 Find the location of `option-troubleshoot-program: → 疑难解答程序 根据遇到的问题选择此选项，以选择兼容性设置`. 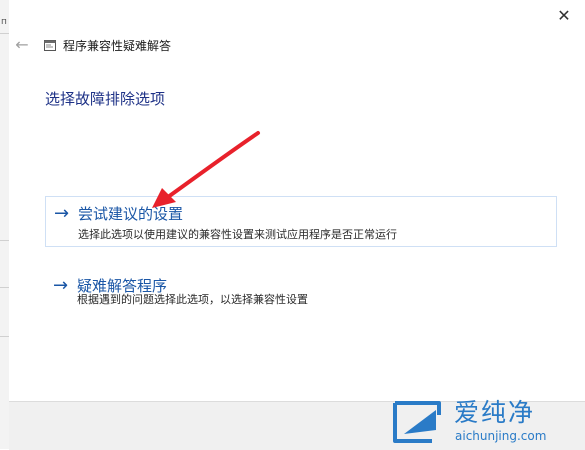

option-troubleshoot-program: → 疑难解答程序 根据遇到的问题选择此选项，以选择兼容性设置 is located at coordinates (301, 292).